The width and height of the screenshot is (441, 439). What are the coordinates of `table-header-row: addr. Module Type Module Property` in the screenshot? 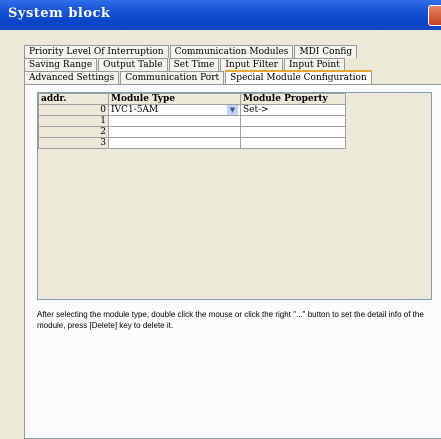 It's located at (192, 99).